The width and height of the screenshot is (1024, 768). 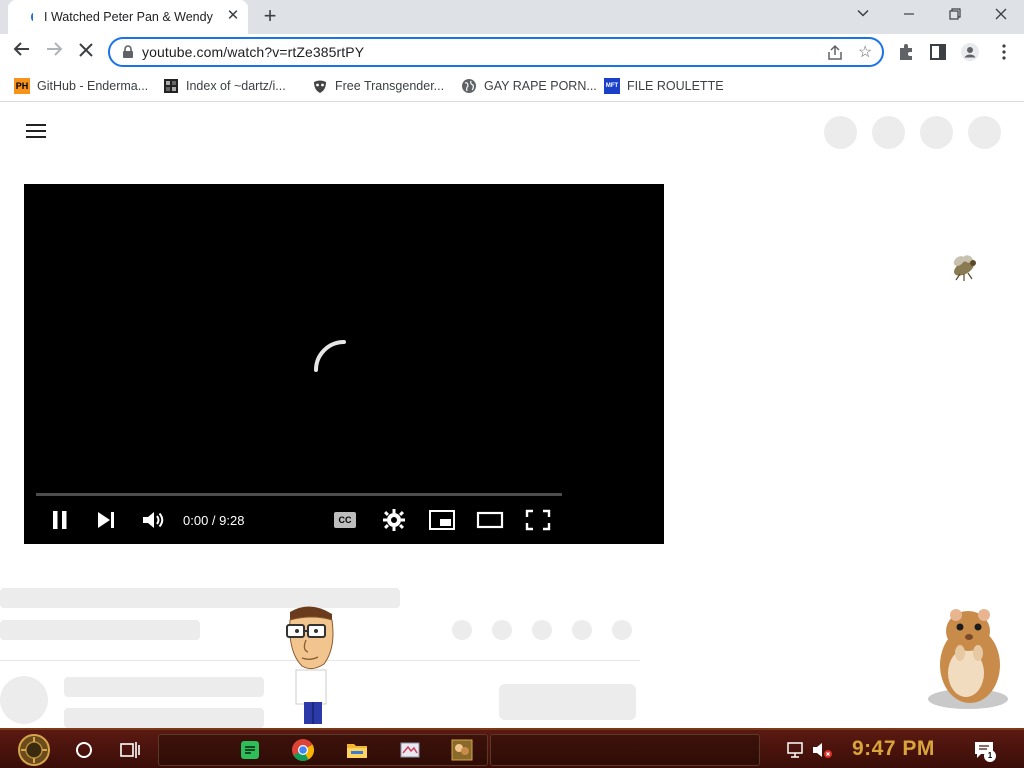 I want to click on chrome-icon, so click(x=303, y=750).